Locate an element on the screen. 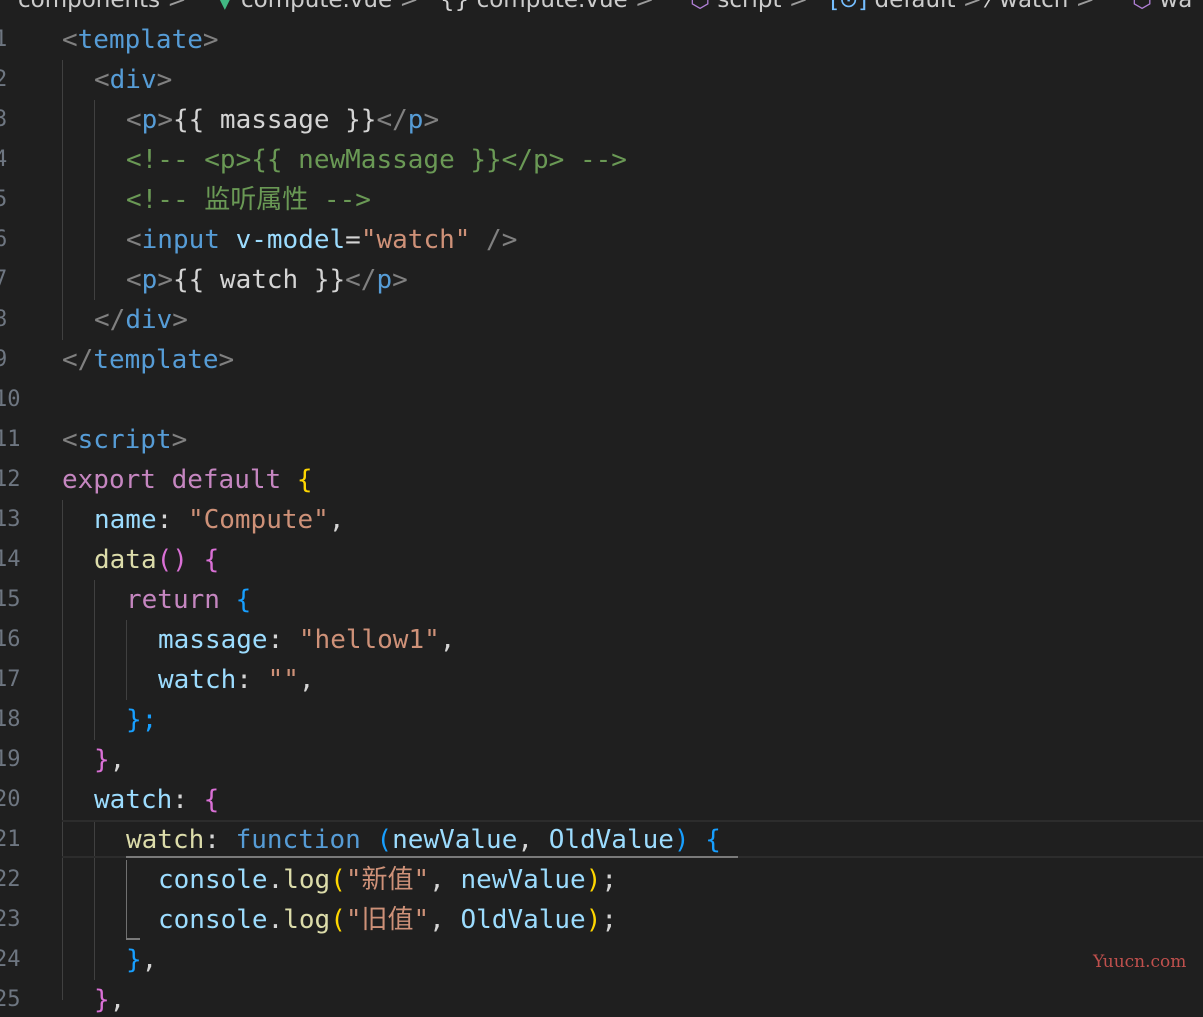  breadcrumb-item-script: ⬡ script > is located at coordinates (749, 7).